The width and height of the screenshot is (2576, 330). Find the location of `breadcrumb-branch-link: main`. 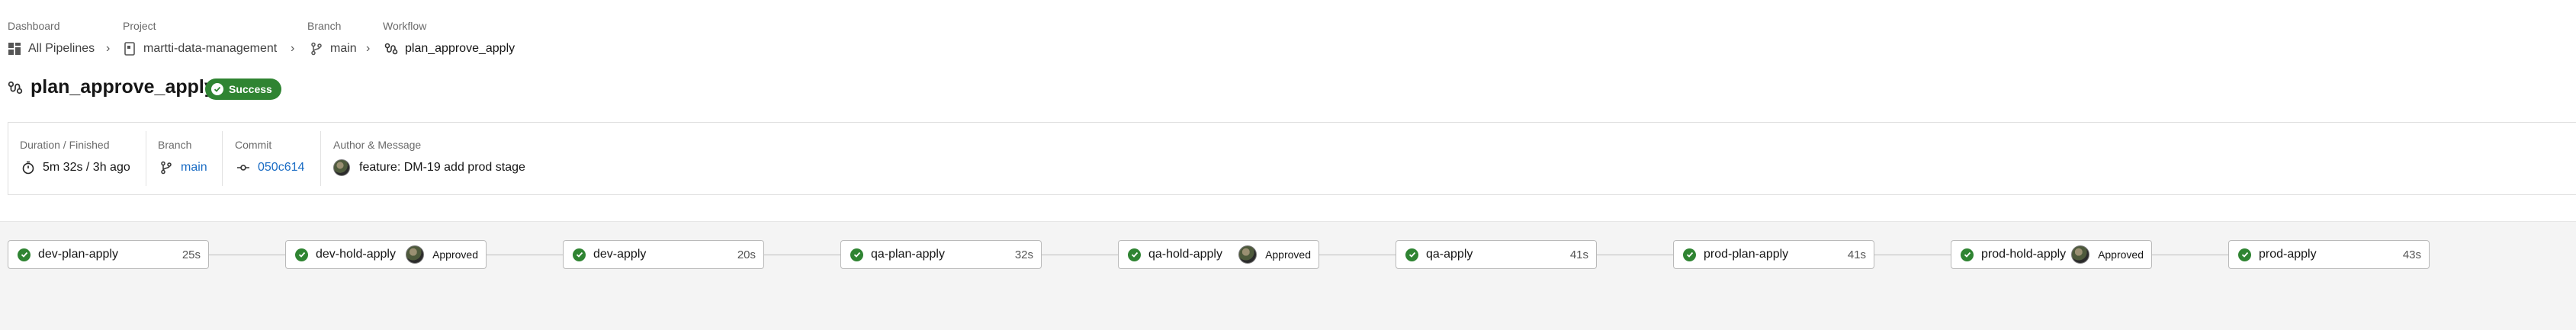

breadcrumb-branch-link: main is located at coordinates (333, 49).